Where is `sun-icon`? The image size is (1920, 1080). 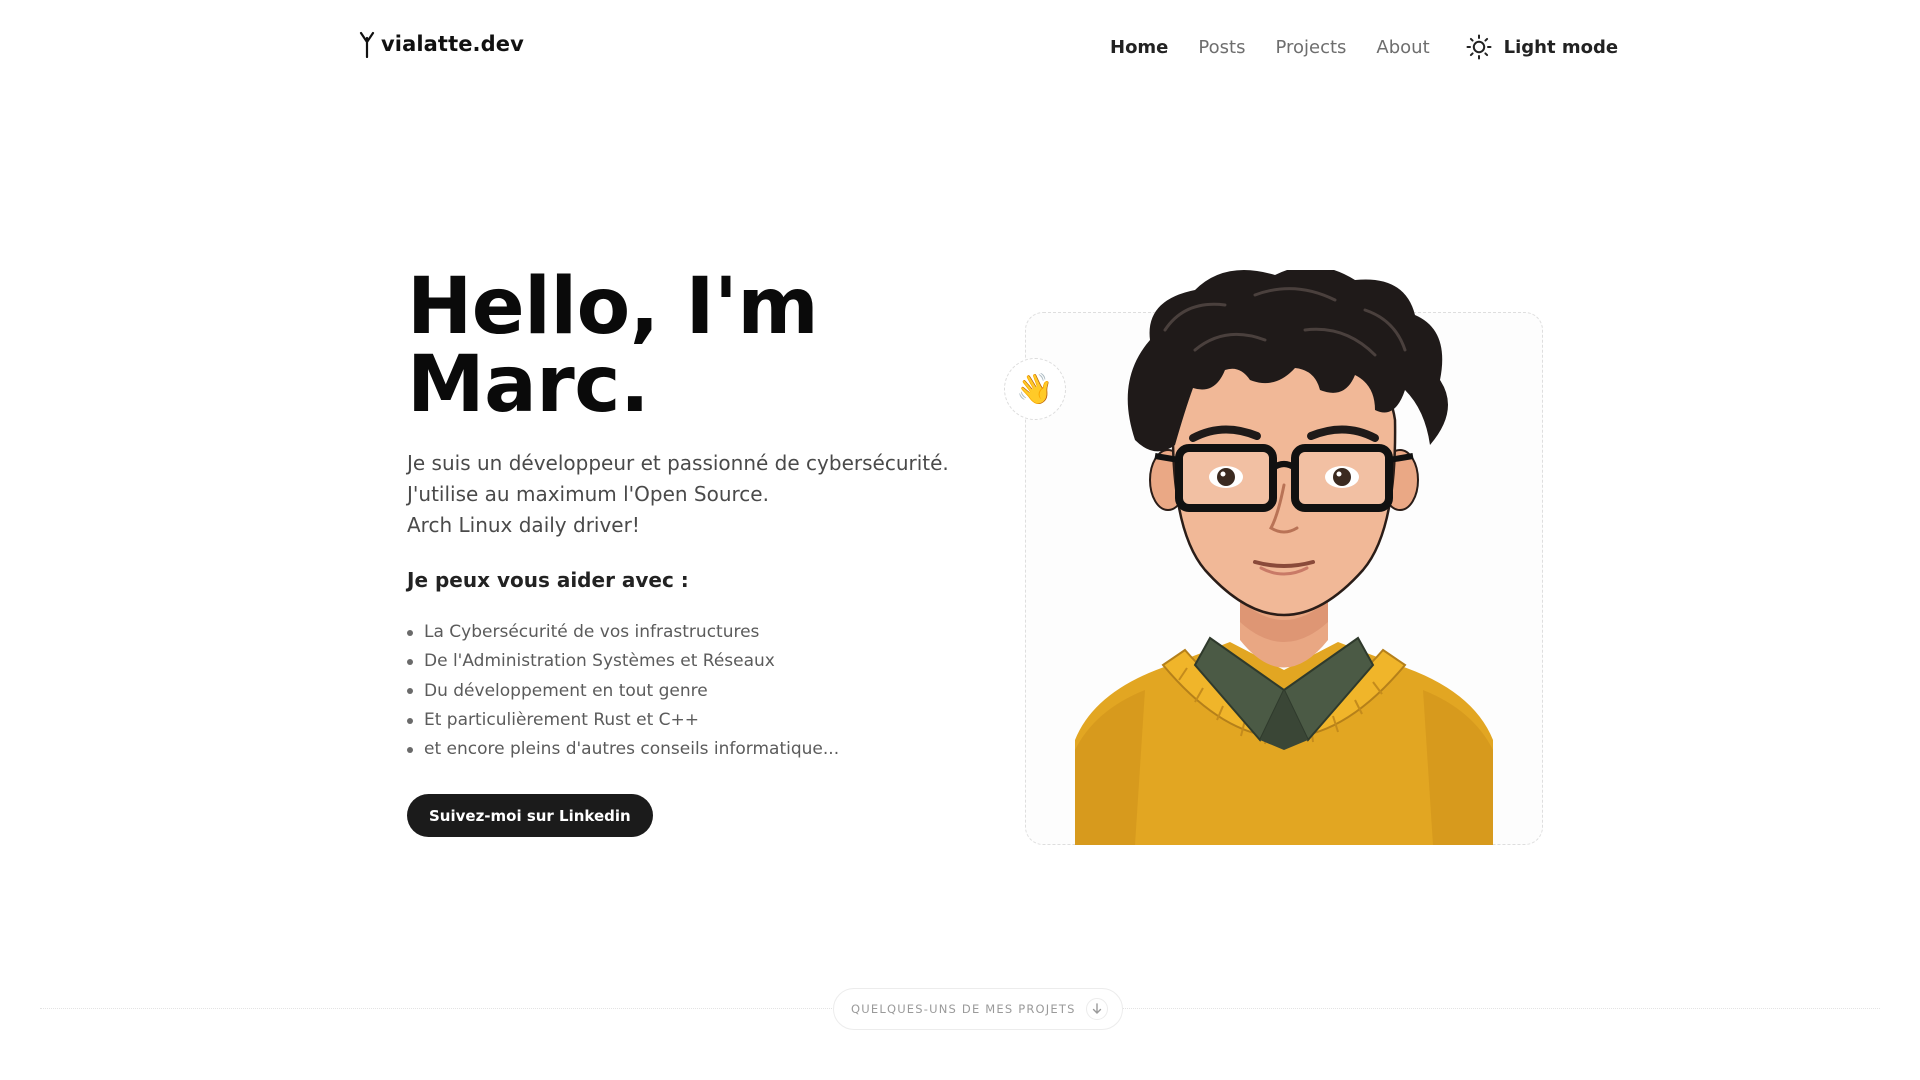 sun-icon is located at coordinates (1479, 47).